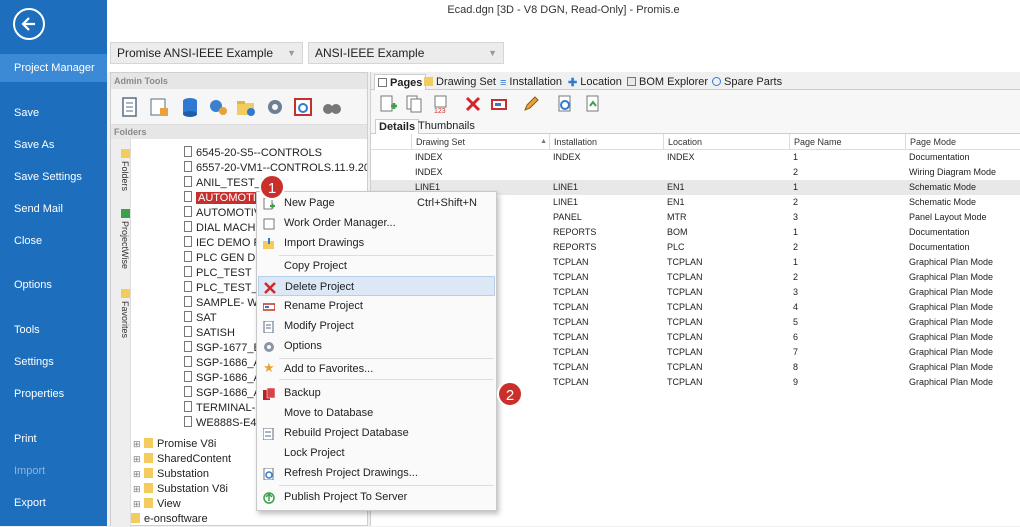 The height and width of the screenshot is (527, 1020). Describe the element at coordinates (53, 362) in the screenshot. I see `sidebar-item-settings: Settings` at that location.